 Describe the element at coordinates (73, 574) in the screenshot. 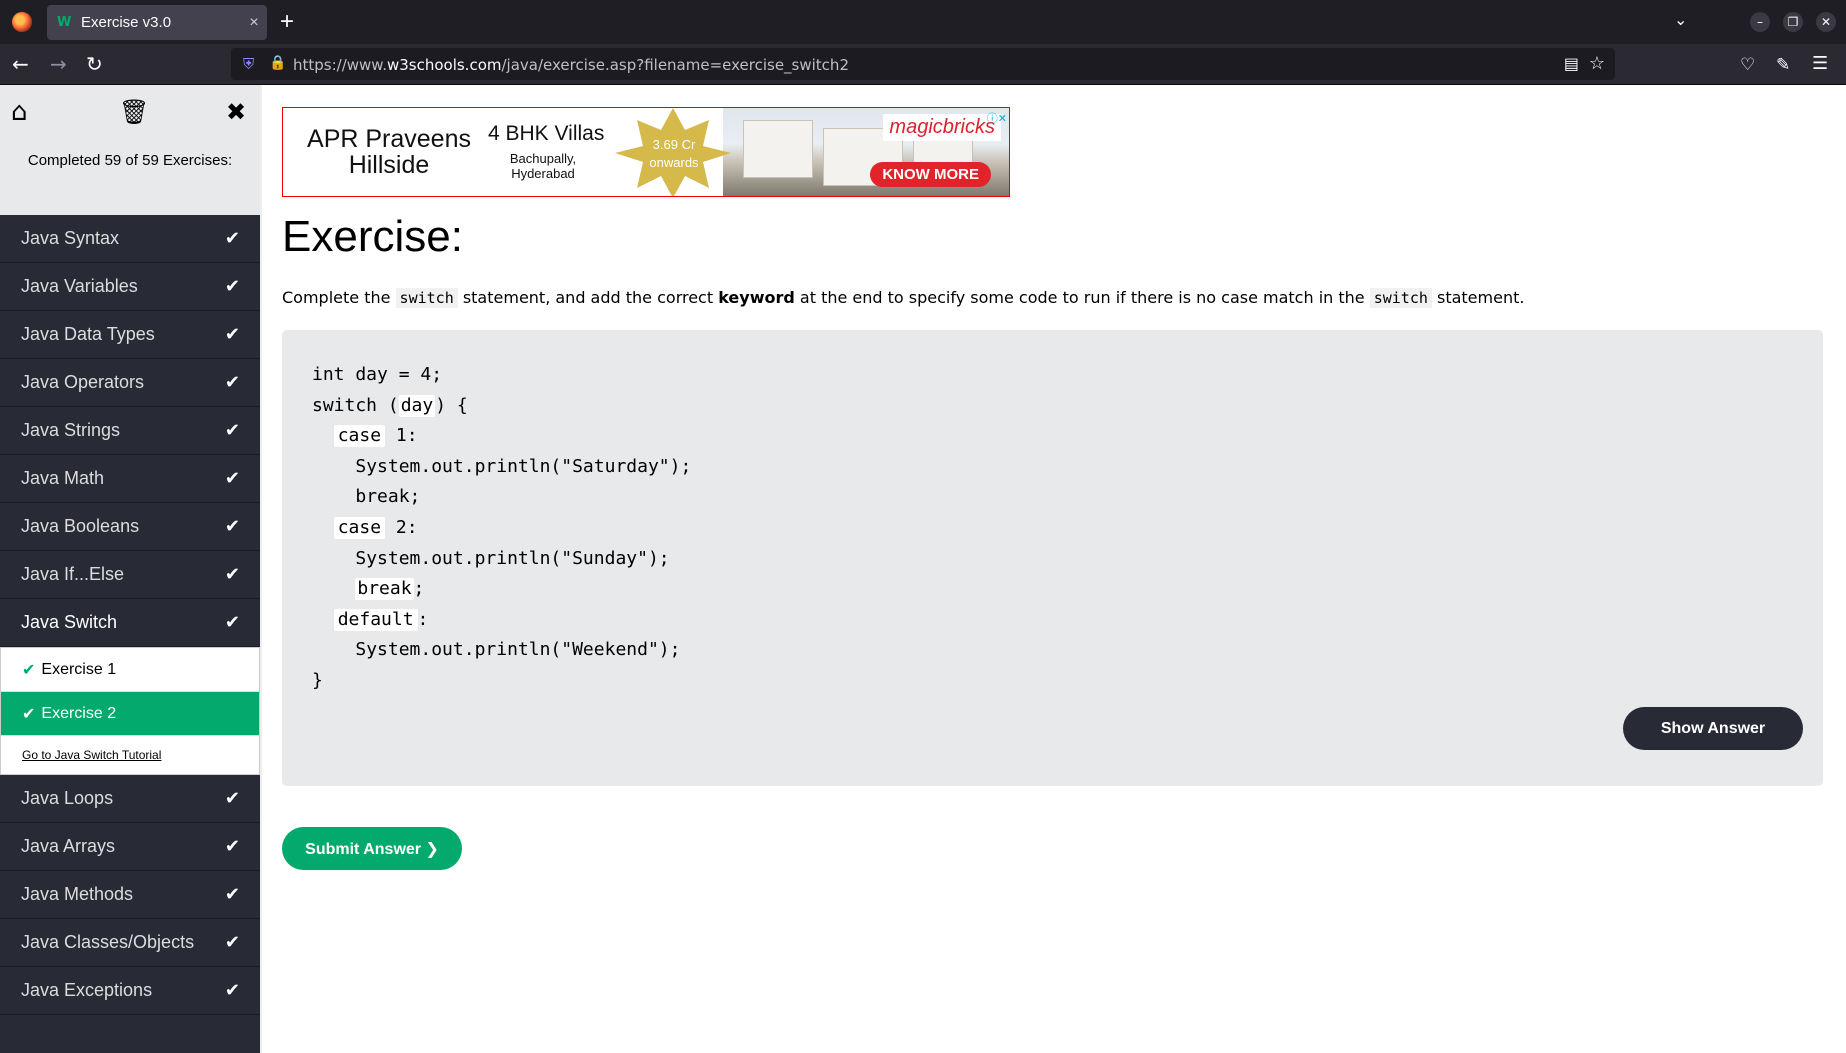

I see `sidebar-item-label: Java If...Else` at that location.